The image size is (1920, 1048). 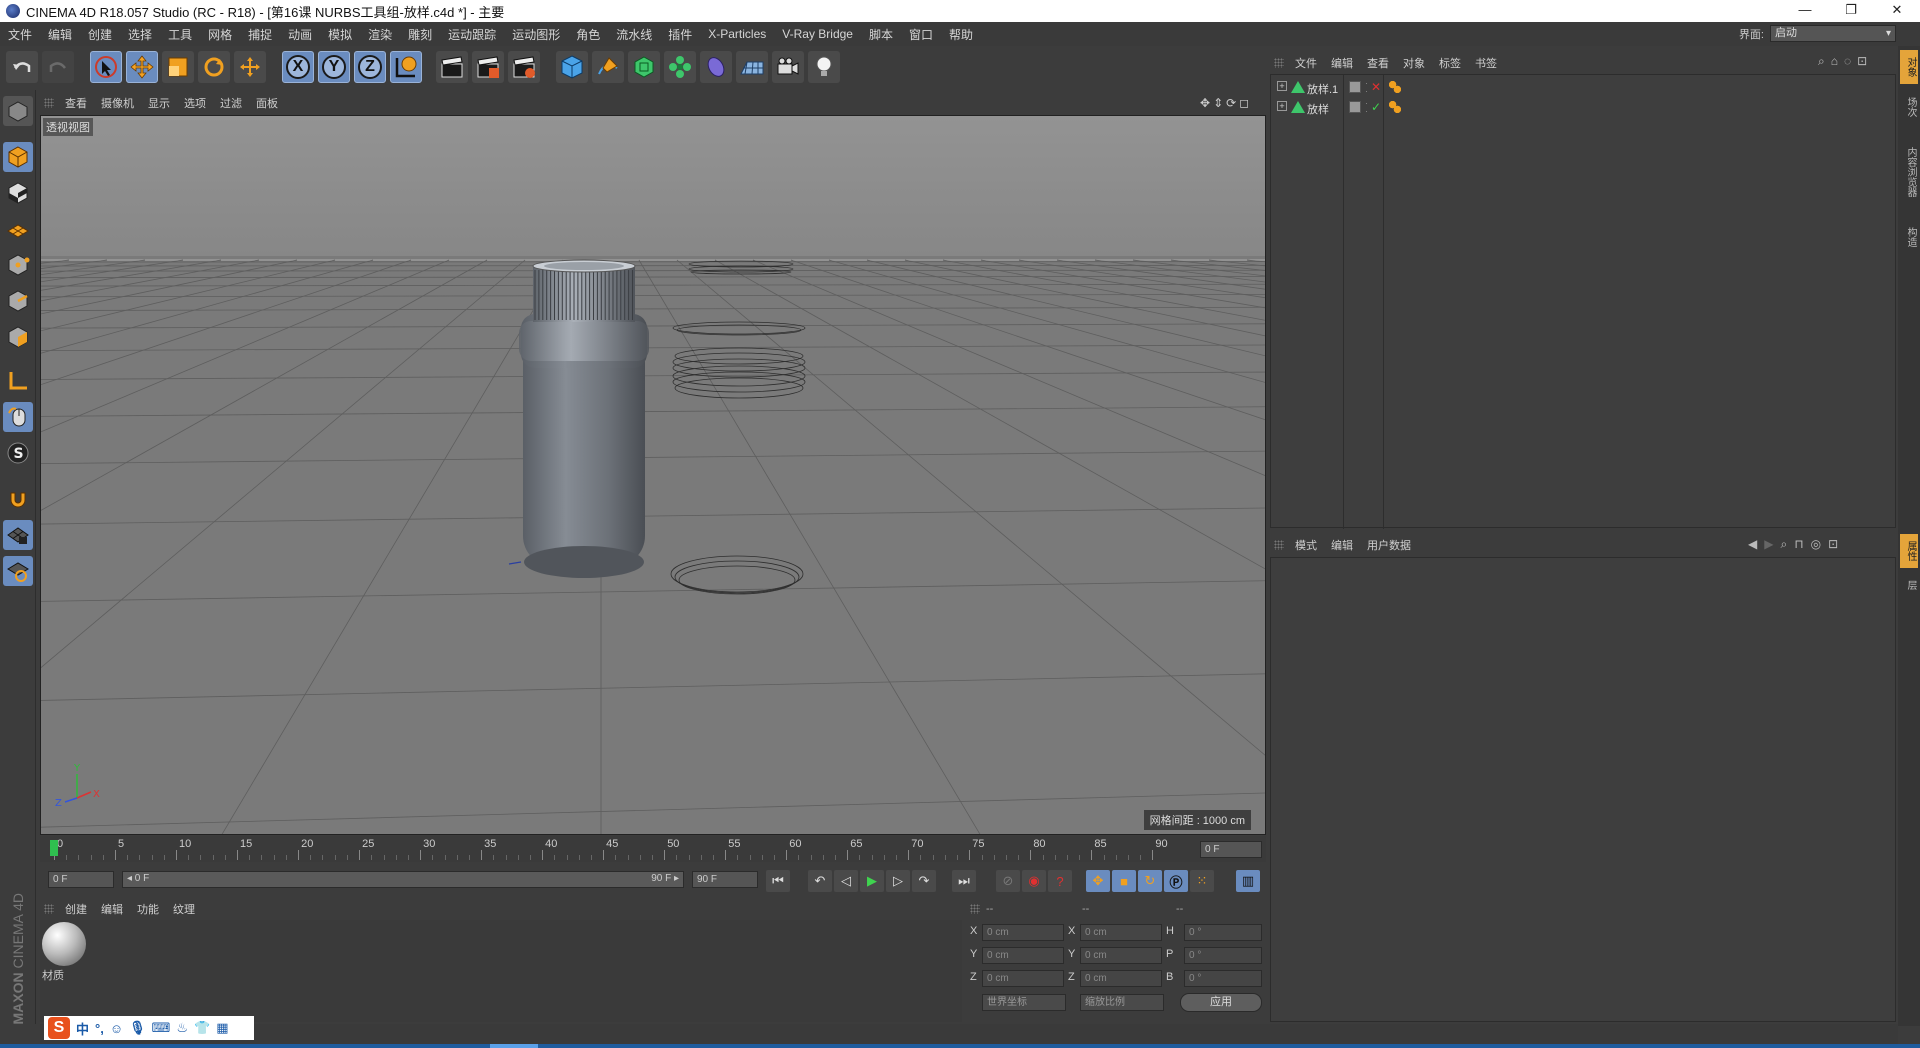 What do you see at coordinates (1583, 88) in the screenshot?
I see `object-row: + 放样.1 · · ✕` at bounding box center [1583, 88].